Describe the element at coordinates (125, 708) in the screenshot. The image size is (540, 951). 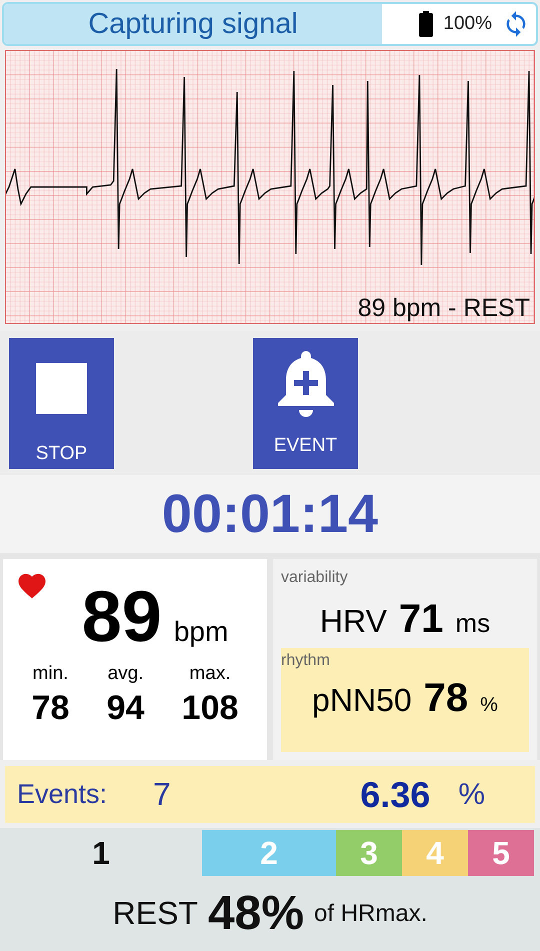
I see `stat-value: 94` at that location.